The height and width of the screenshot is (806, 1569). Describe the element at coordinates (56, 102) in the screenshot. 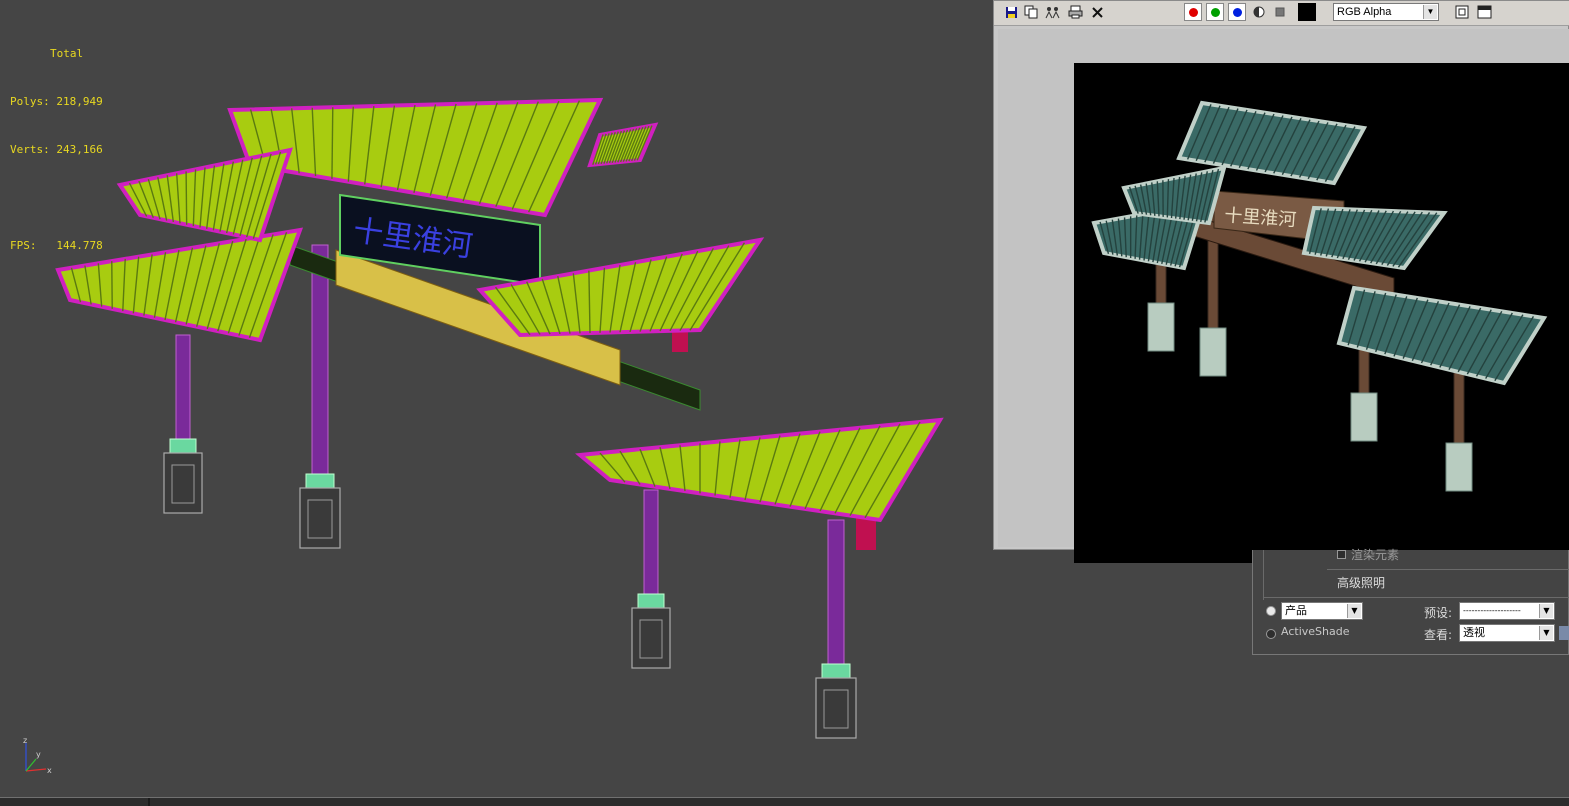

I see `stats-polys: Polys: 218,949` at that location.